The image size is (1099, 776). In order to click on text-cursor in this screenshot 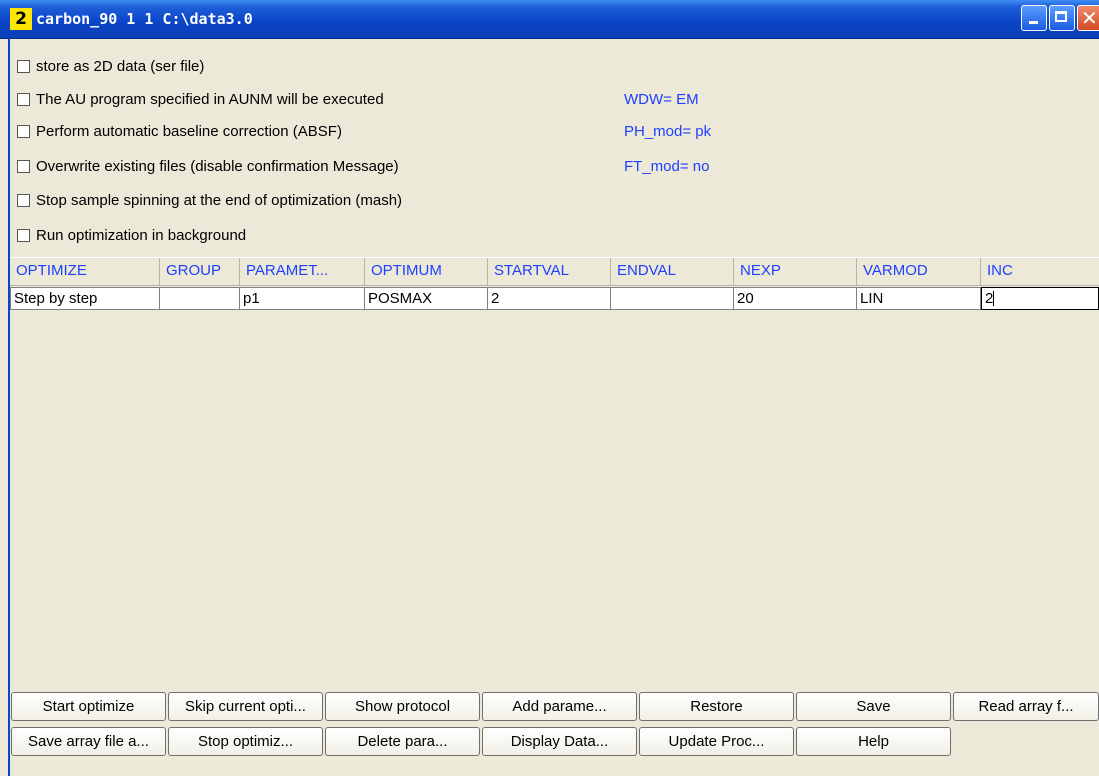, I will do `click(994, 298)`.